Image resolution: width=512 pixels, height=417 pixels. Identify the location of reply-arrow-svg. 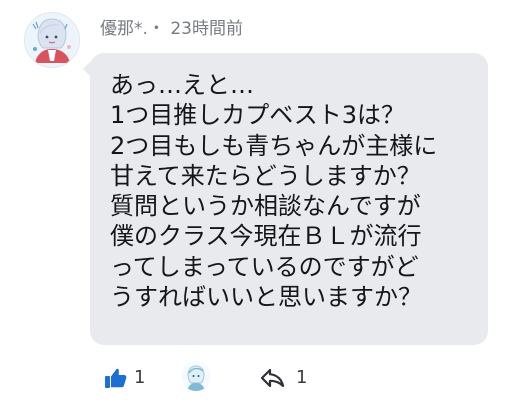
(272, 378).